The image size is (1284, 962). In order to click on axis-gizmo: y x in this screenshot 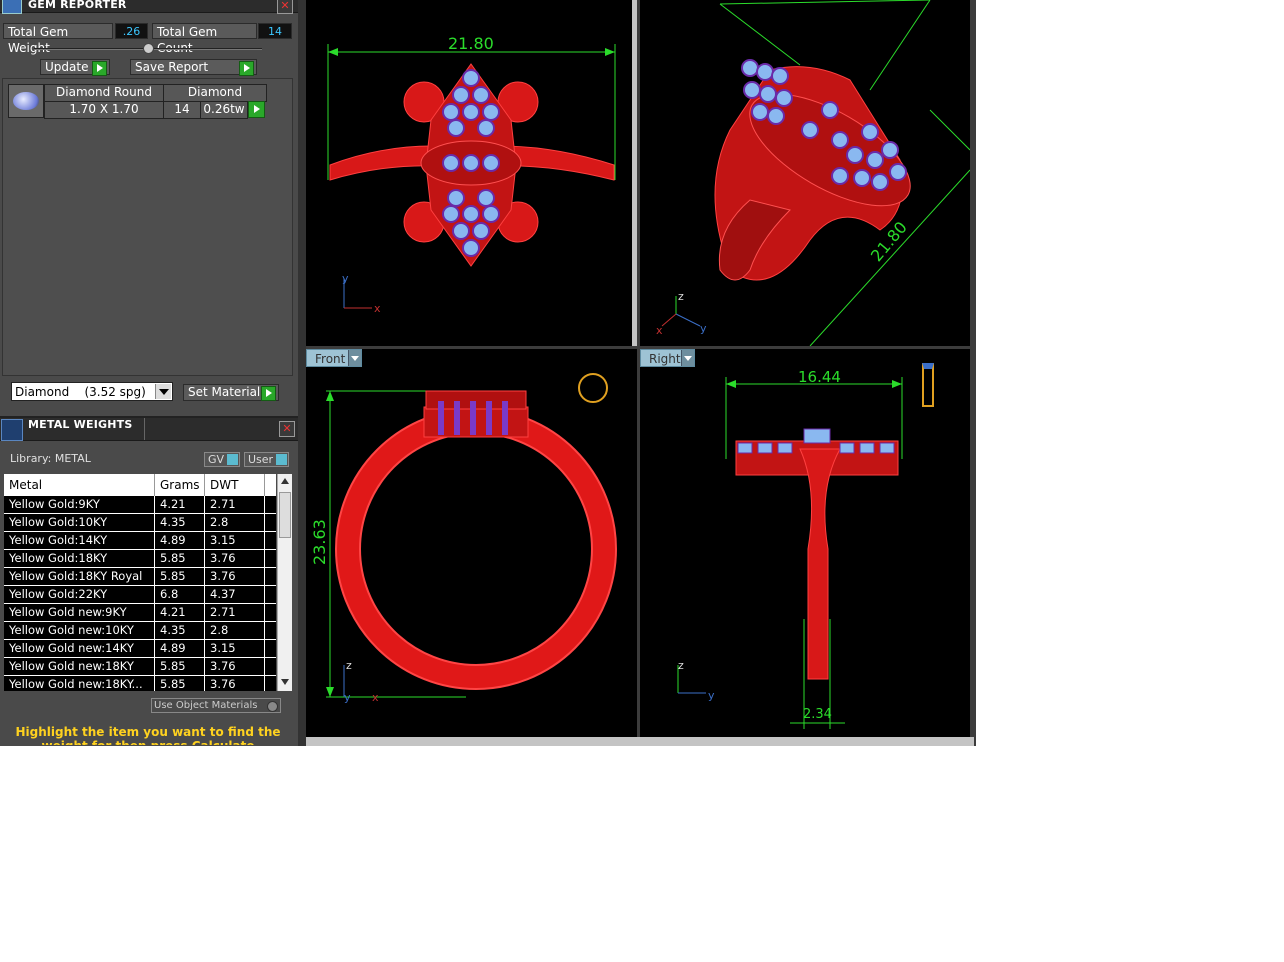, I will do `click(361, 293)`.